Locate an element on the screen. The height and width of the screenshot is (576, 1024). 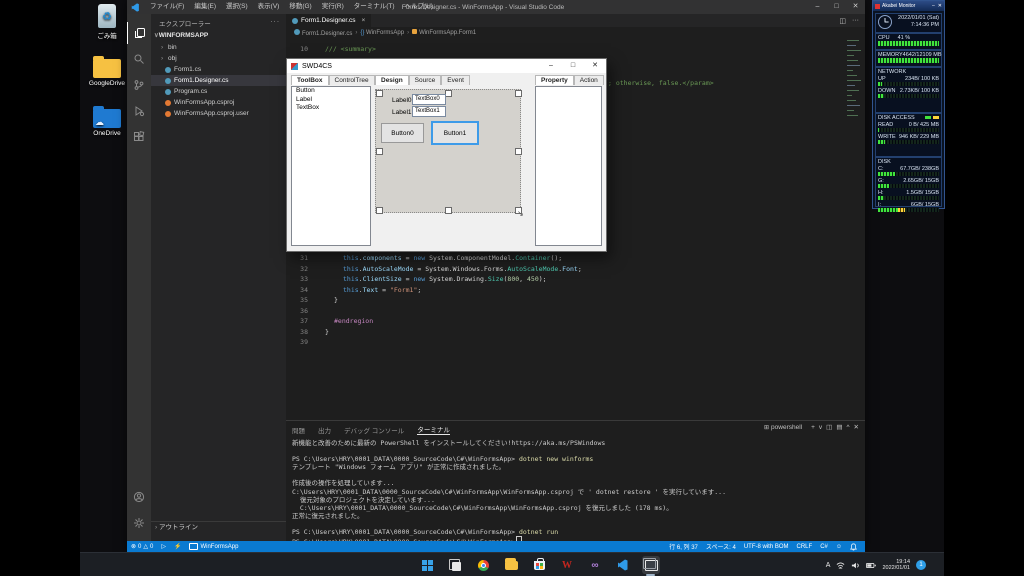
volume-icon is located at coordinates (855, 565).